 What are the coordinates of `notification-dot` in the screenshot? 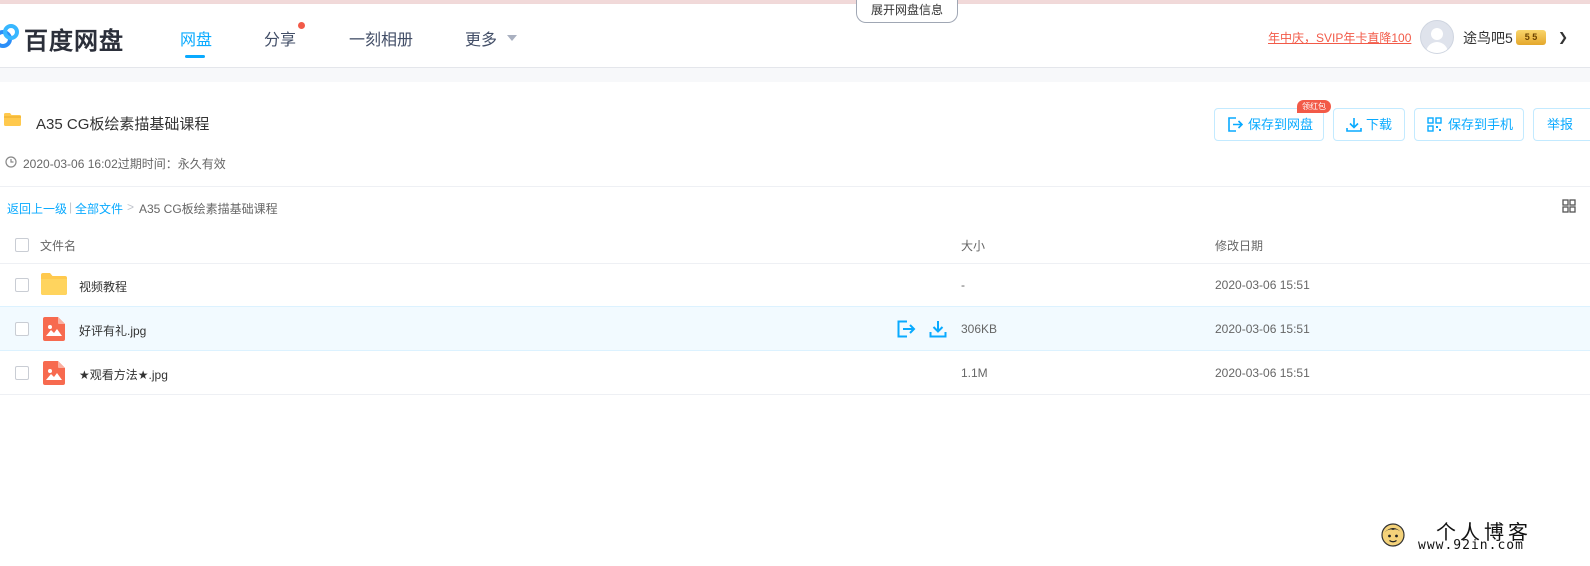 It's located at (301, 25).